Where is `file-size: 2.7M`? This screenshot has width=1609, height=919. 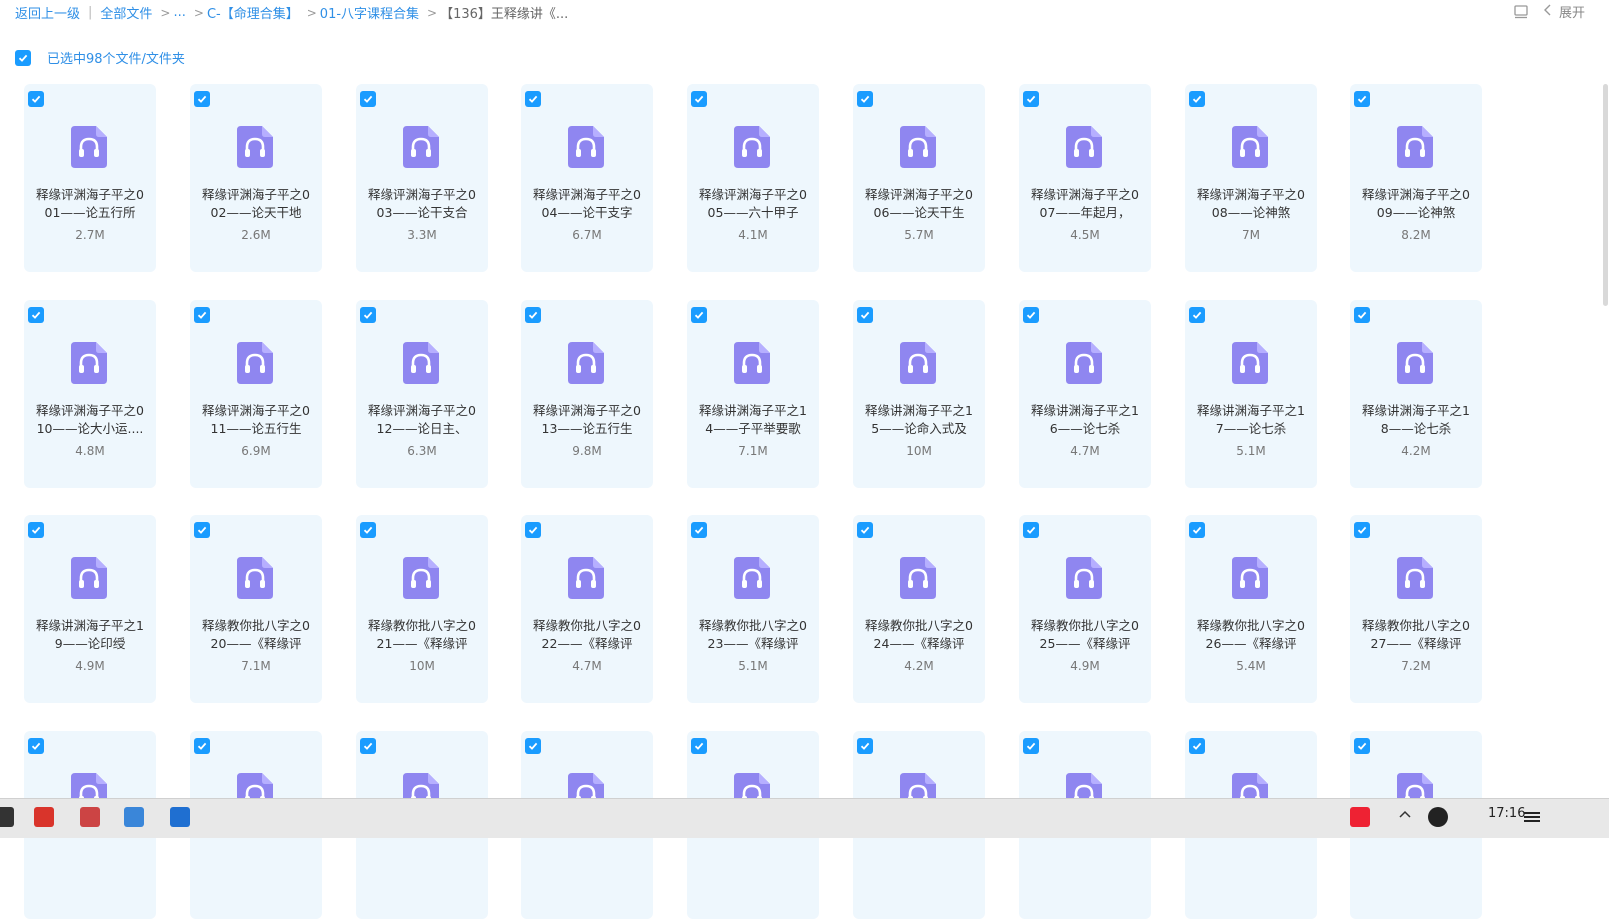
file-size: 2.7M is located at coordinates (90, 235).